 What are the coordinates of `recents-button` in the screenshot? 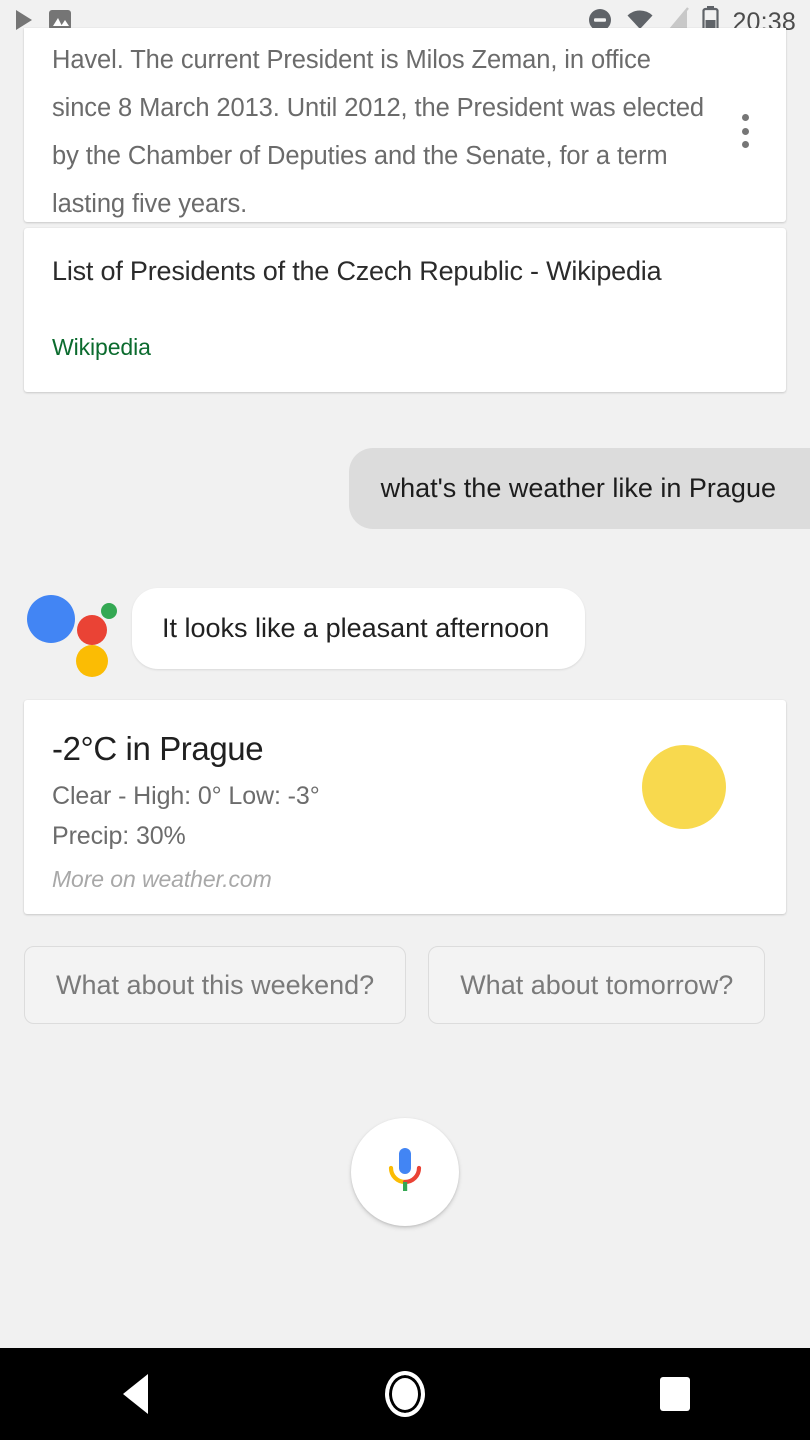 It's located at (675, 1394).